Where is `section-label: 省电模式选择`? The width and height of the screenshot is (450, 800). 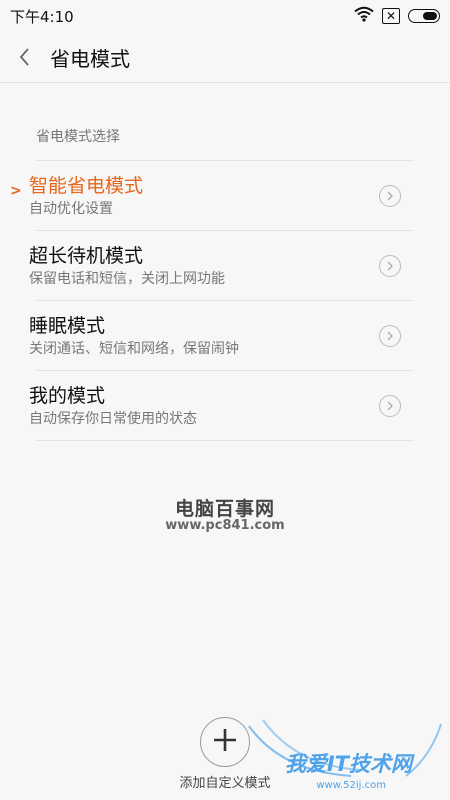
section-label: 省电模式选择 is located at coordinates (78, 137).